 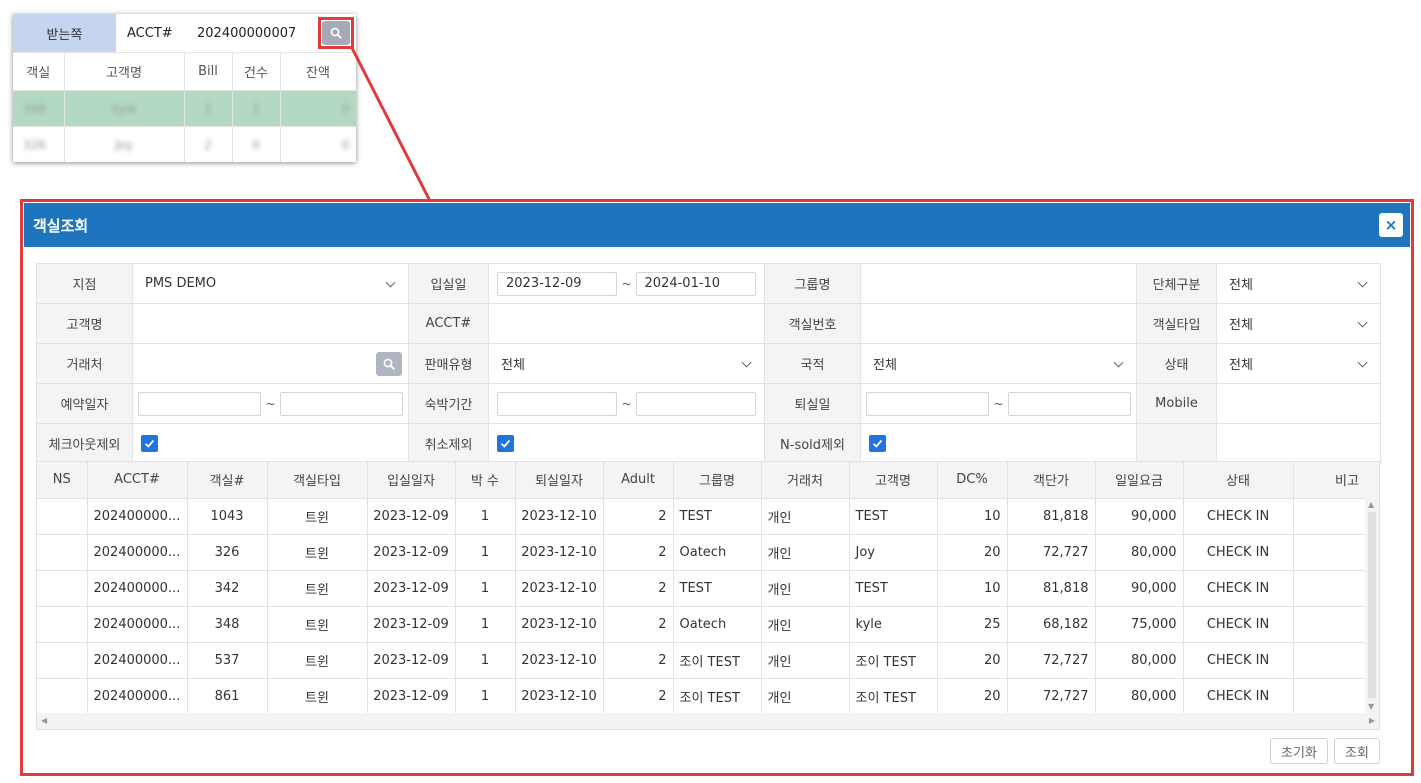 What do you see at coordinates (1371, 706) in the screenshot?
I see `scroll-down-icon: ▼` at bounding box center [1371, 706].